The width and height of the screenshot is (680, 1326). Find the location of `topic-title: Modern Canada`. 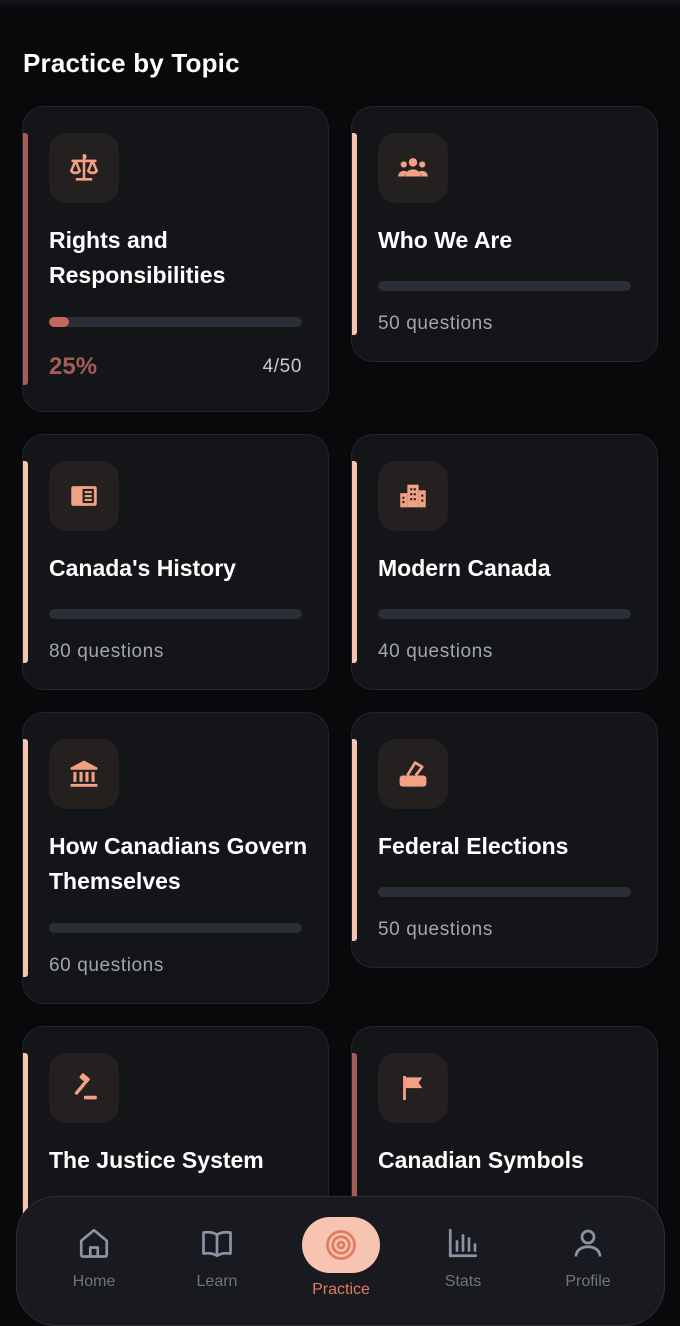

topic-title: Modern Canada is located at coordinates (464, 568).